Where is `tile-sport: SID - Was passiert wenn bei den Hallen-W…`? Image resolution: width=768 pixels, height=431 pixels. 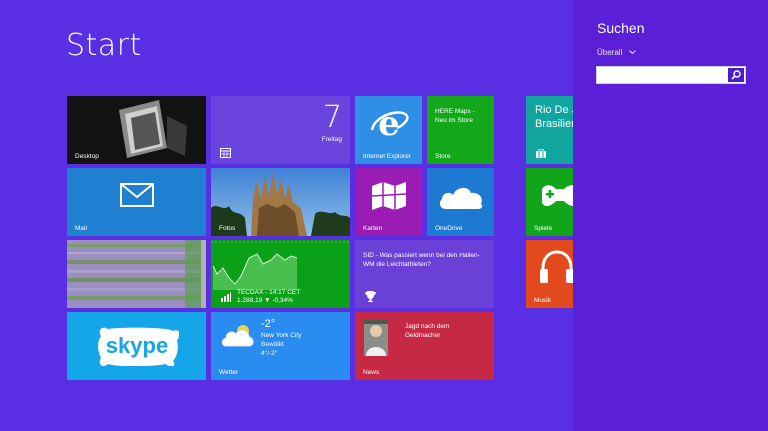
tile-sport: SID - Was passiert wenn bei den Hallen-W… is located at coordinates (424, 274).